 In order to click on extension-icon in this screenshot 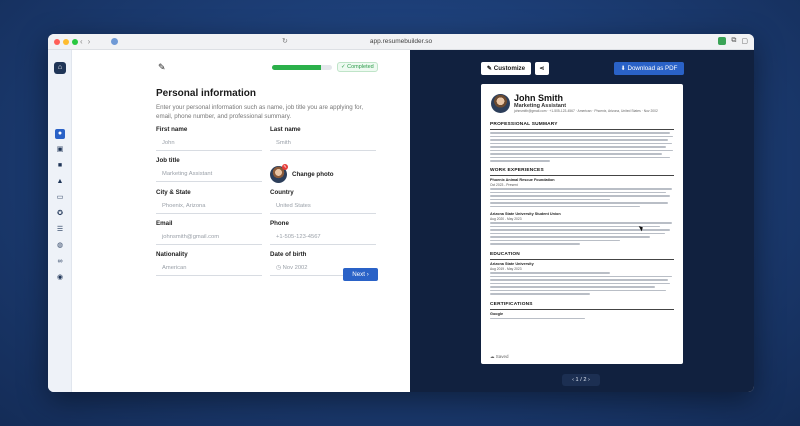, I will do `click(722, 41)`.